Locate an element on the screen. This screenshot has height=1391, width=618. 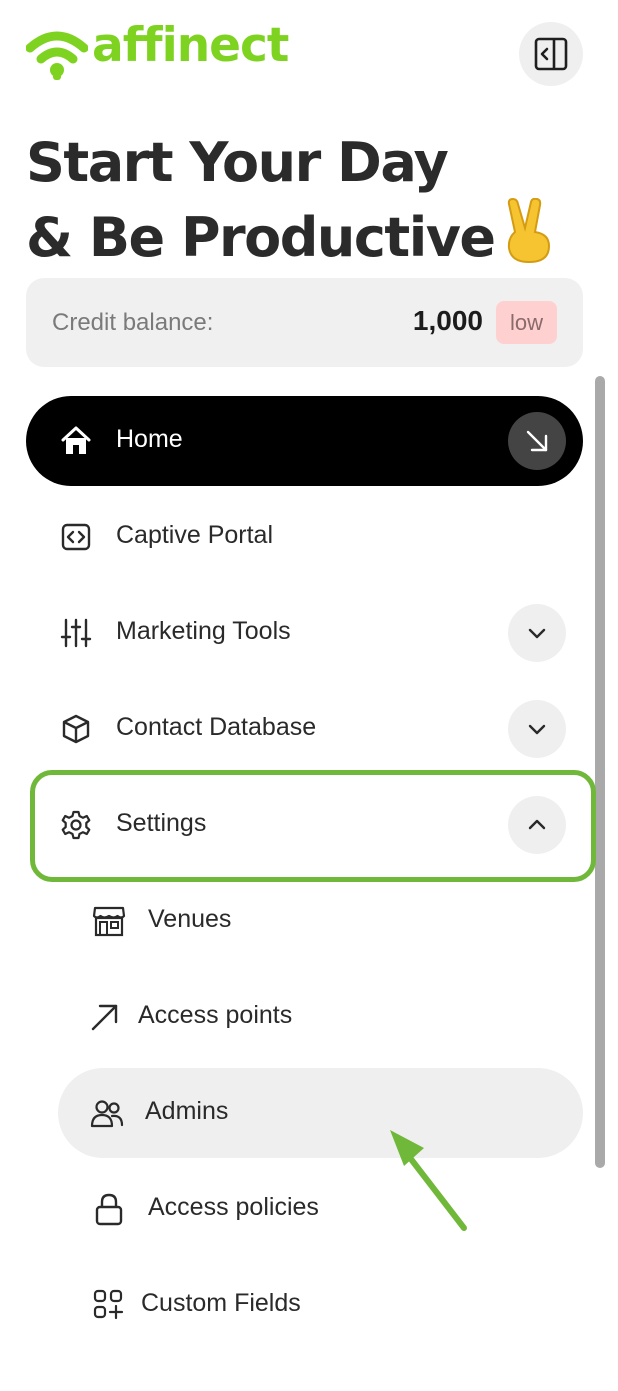
sidebar-collapse-button is located at coordinates (551, 54).